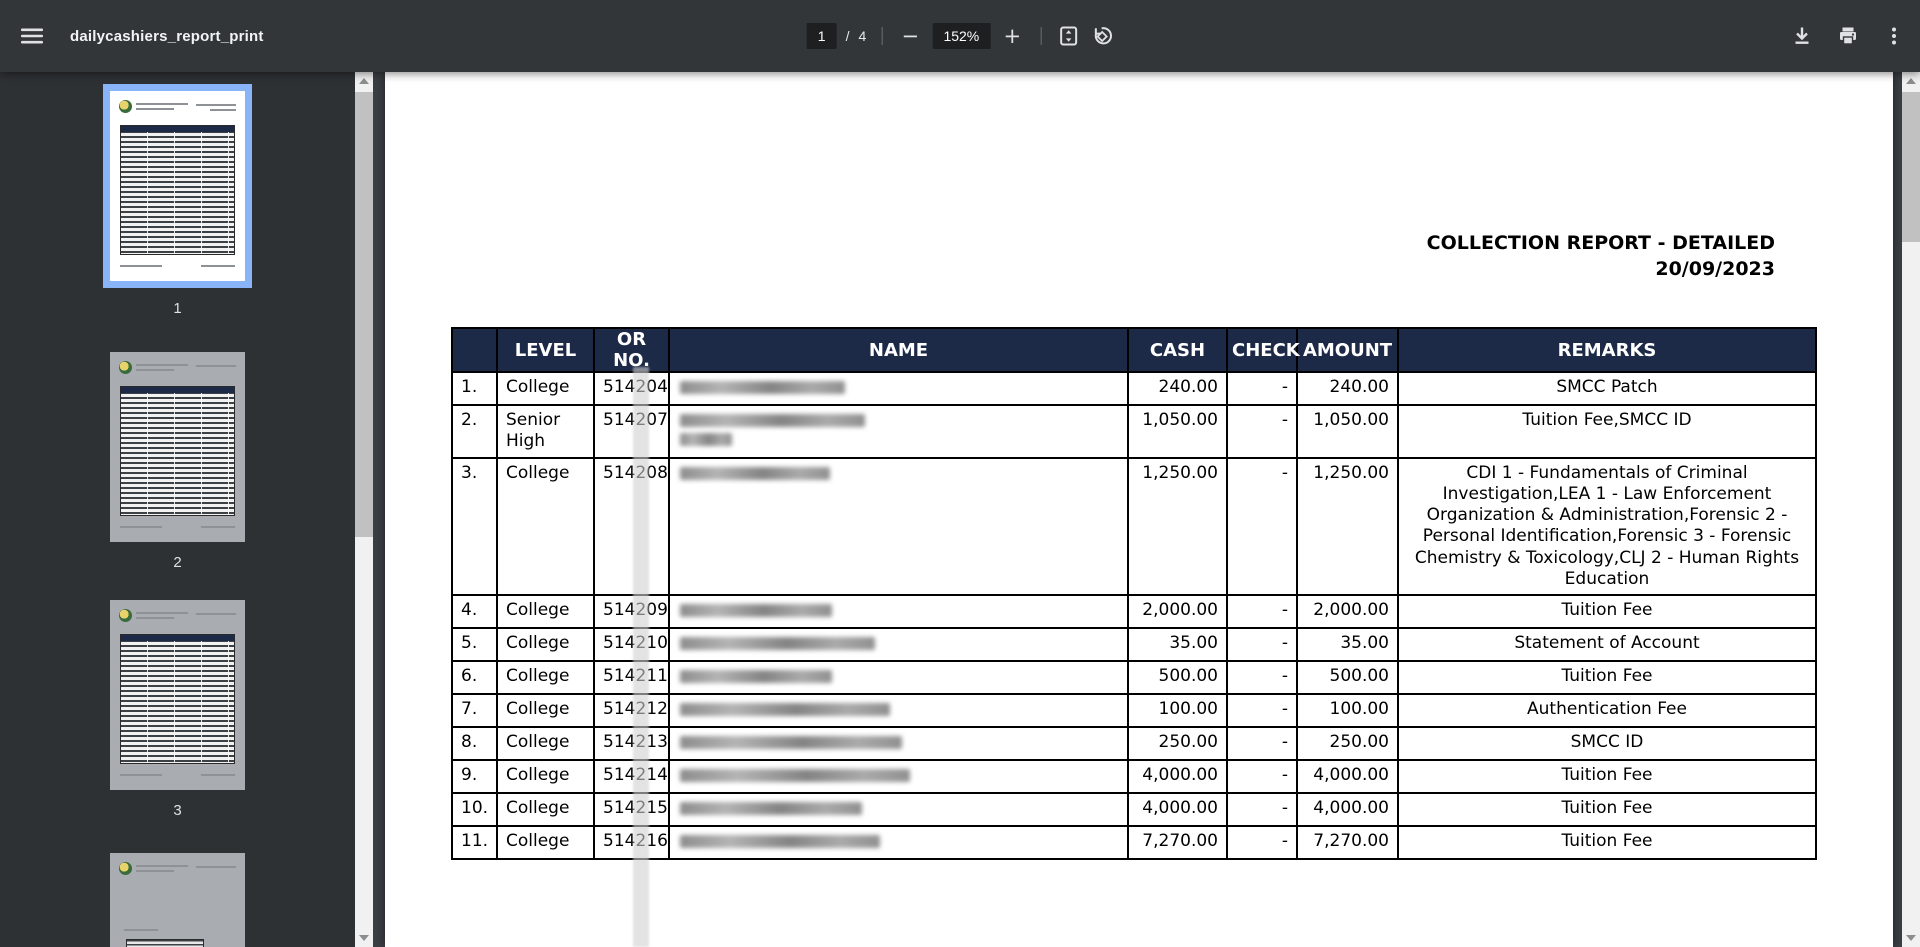  Describe the element at coordinates (474, 644) in the screenshot. I see `row-number: 5.` at that location.